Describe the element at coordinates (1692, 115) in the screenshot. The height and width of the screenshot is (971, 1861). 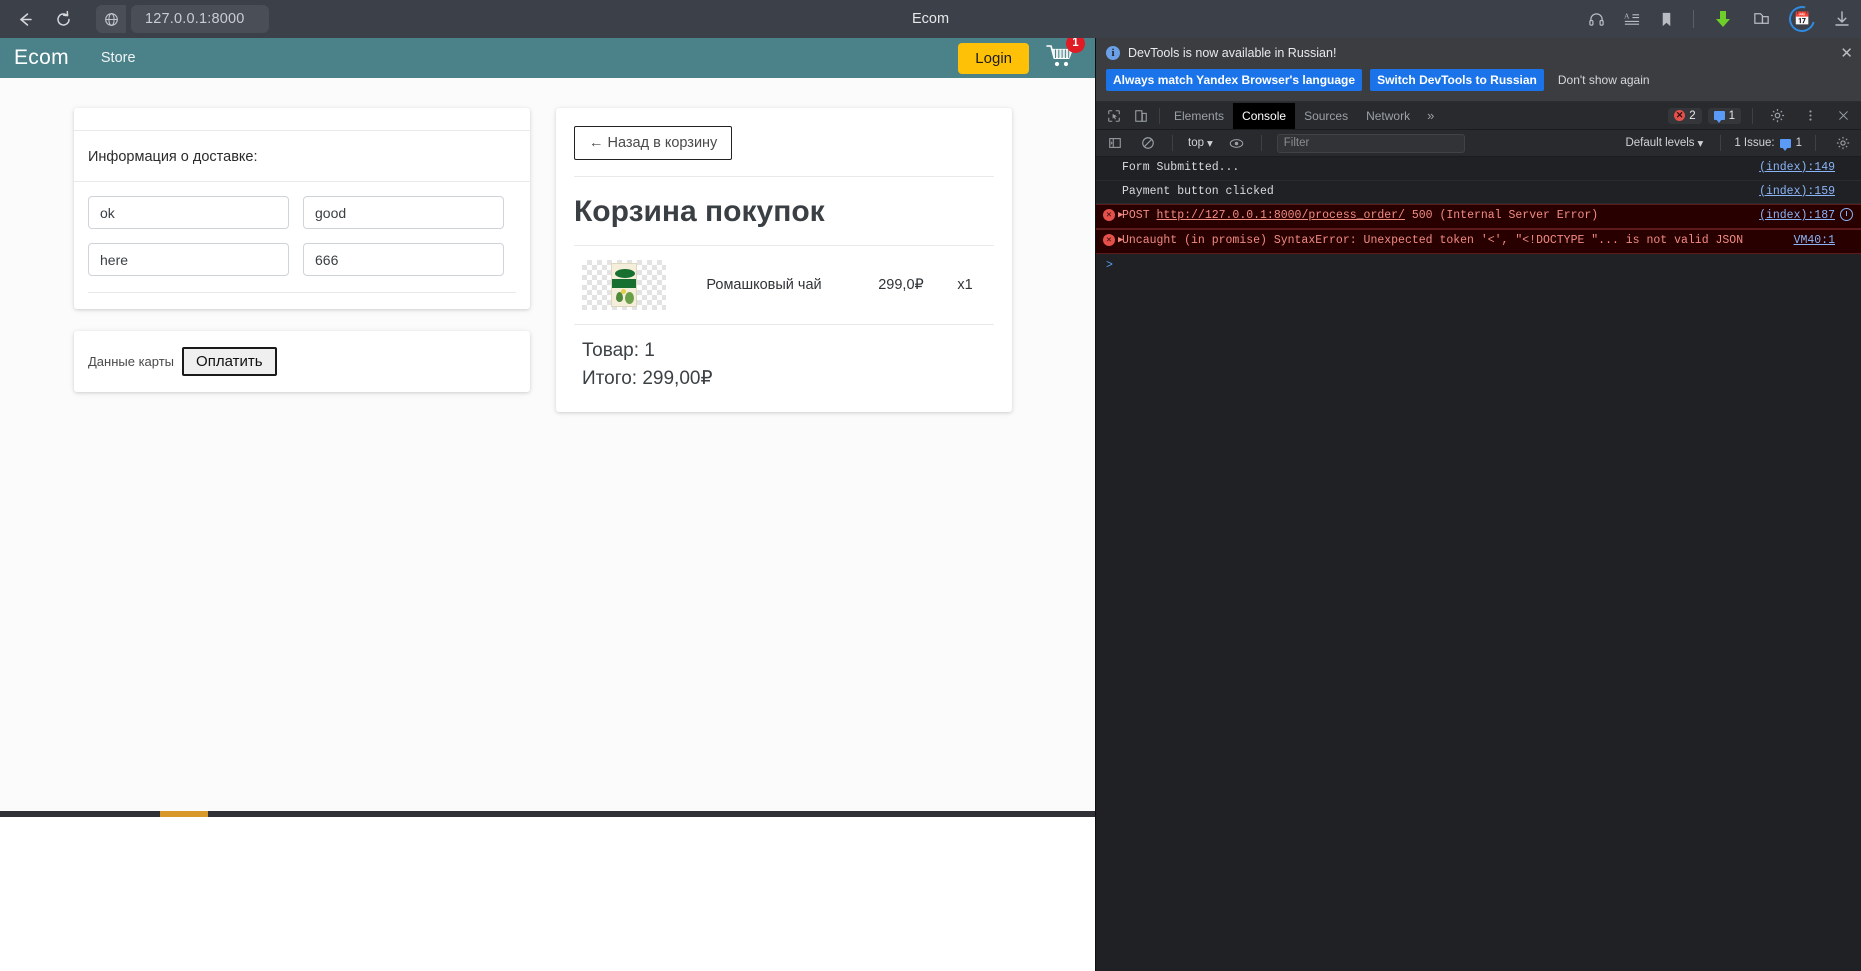
I see `error-count: 2` at that location.